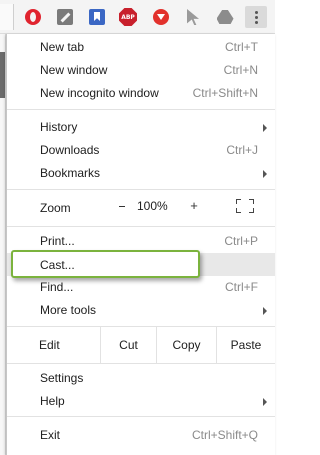 Image resolution: width=320 pixels, height=455 pixels. What do you see at coordinates (128, 345) in the screenshot?
I see `cut-button: Cut` at bounding box center [128, 345].